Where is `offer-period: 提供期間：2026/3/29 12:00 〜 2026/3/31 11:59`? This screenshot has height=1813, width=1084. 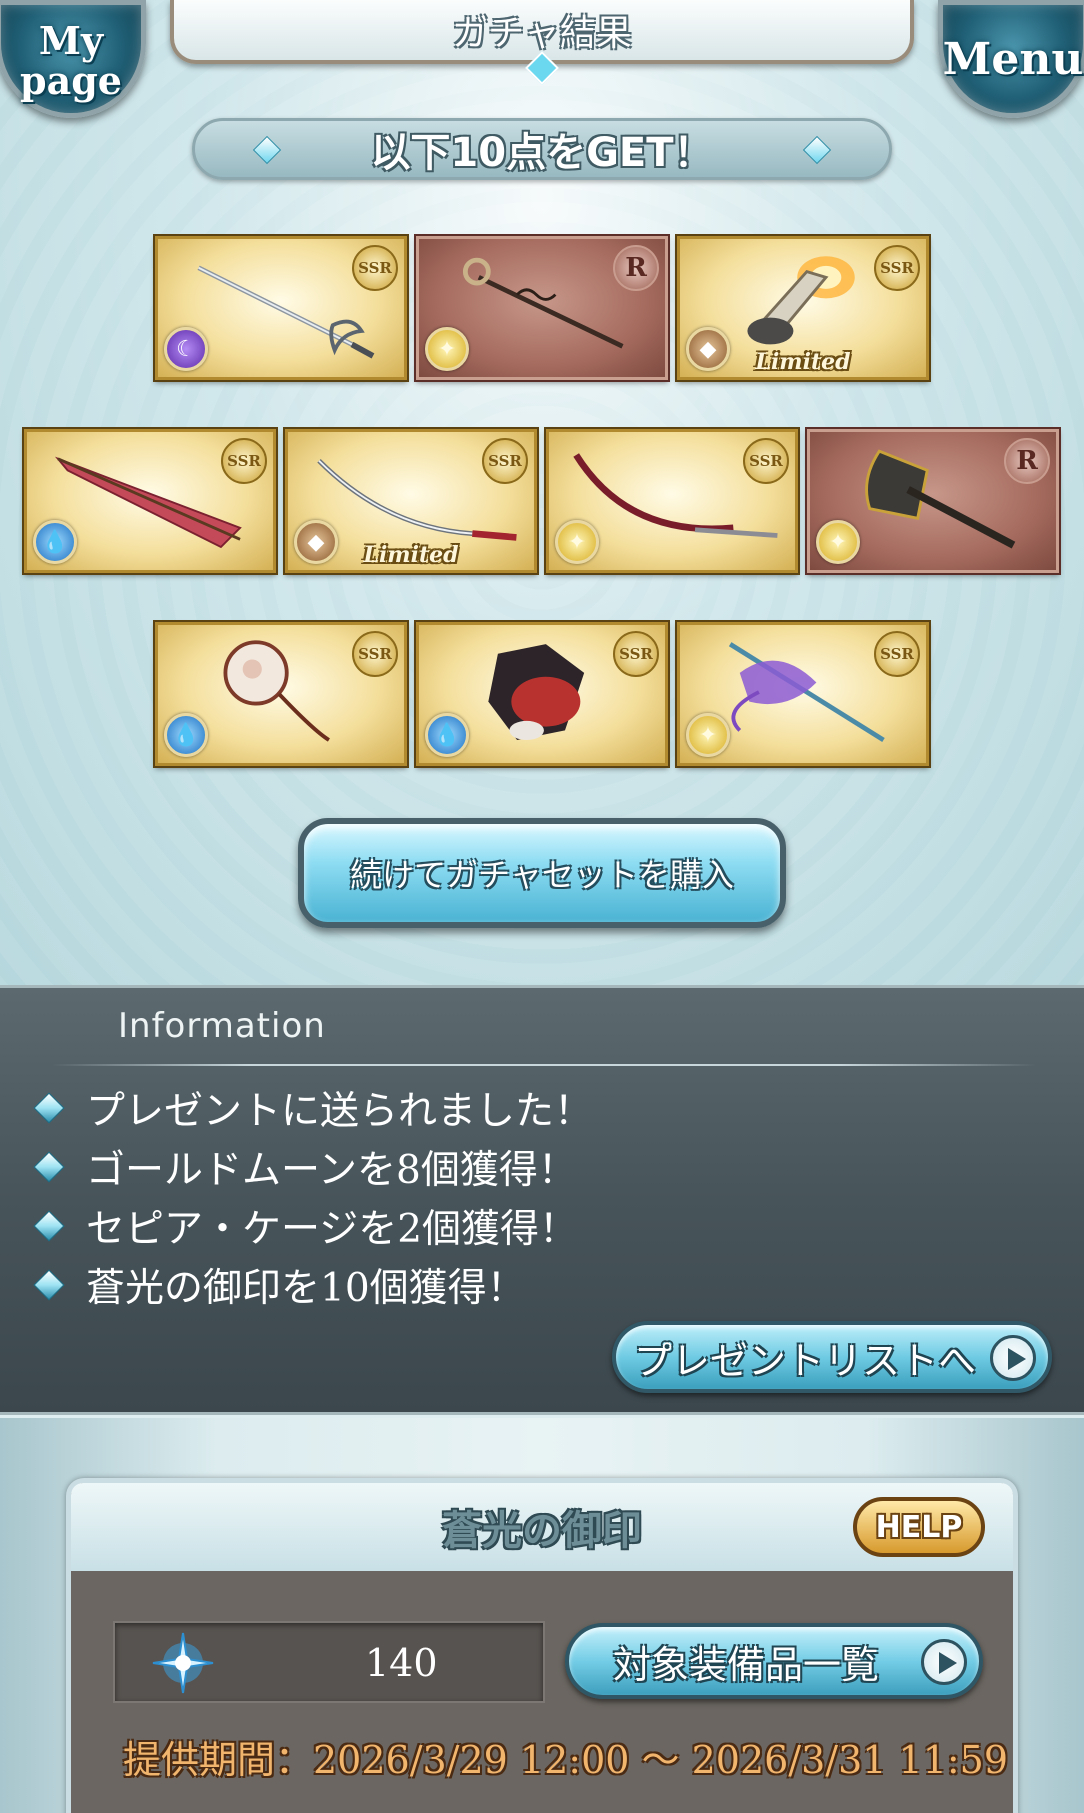
offer-period: 提供期間：2026/3/29 12:00 〜 2026/3/31 11:59 is located at coordinates (566, 1760).